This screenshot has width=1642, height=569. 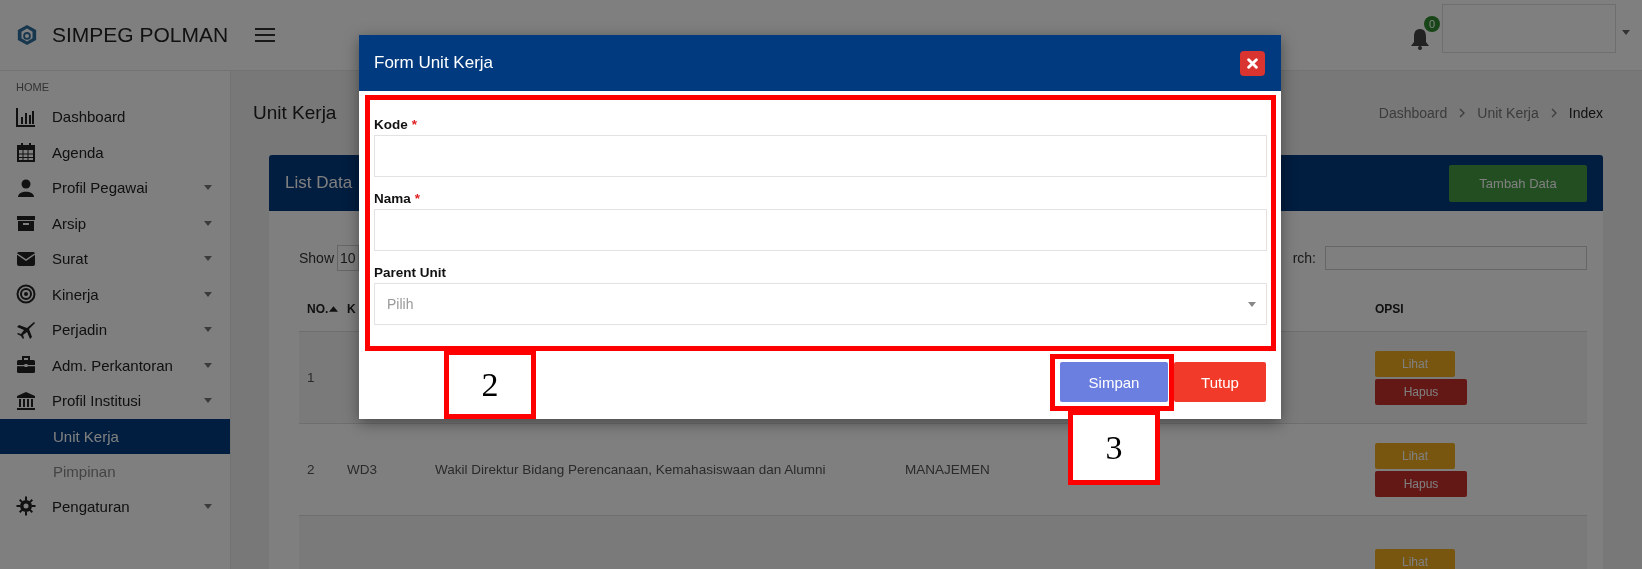 I want to click on sidebar-item: Adm. Perkantoran, so click(x=115, y=365).